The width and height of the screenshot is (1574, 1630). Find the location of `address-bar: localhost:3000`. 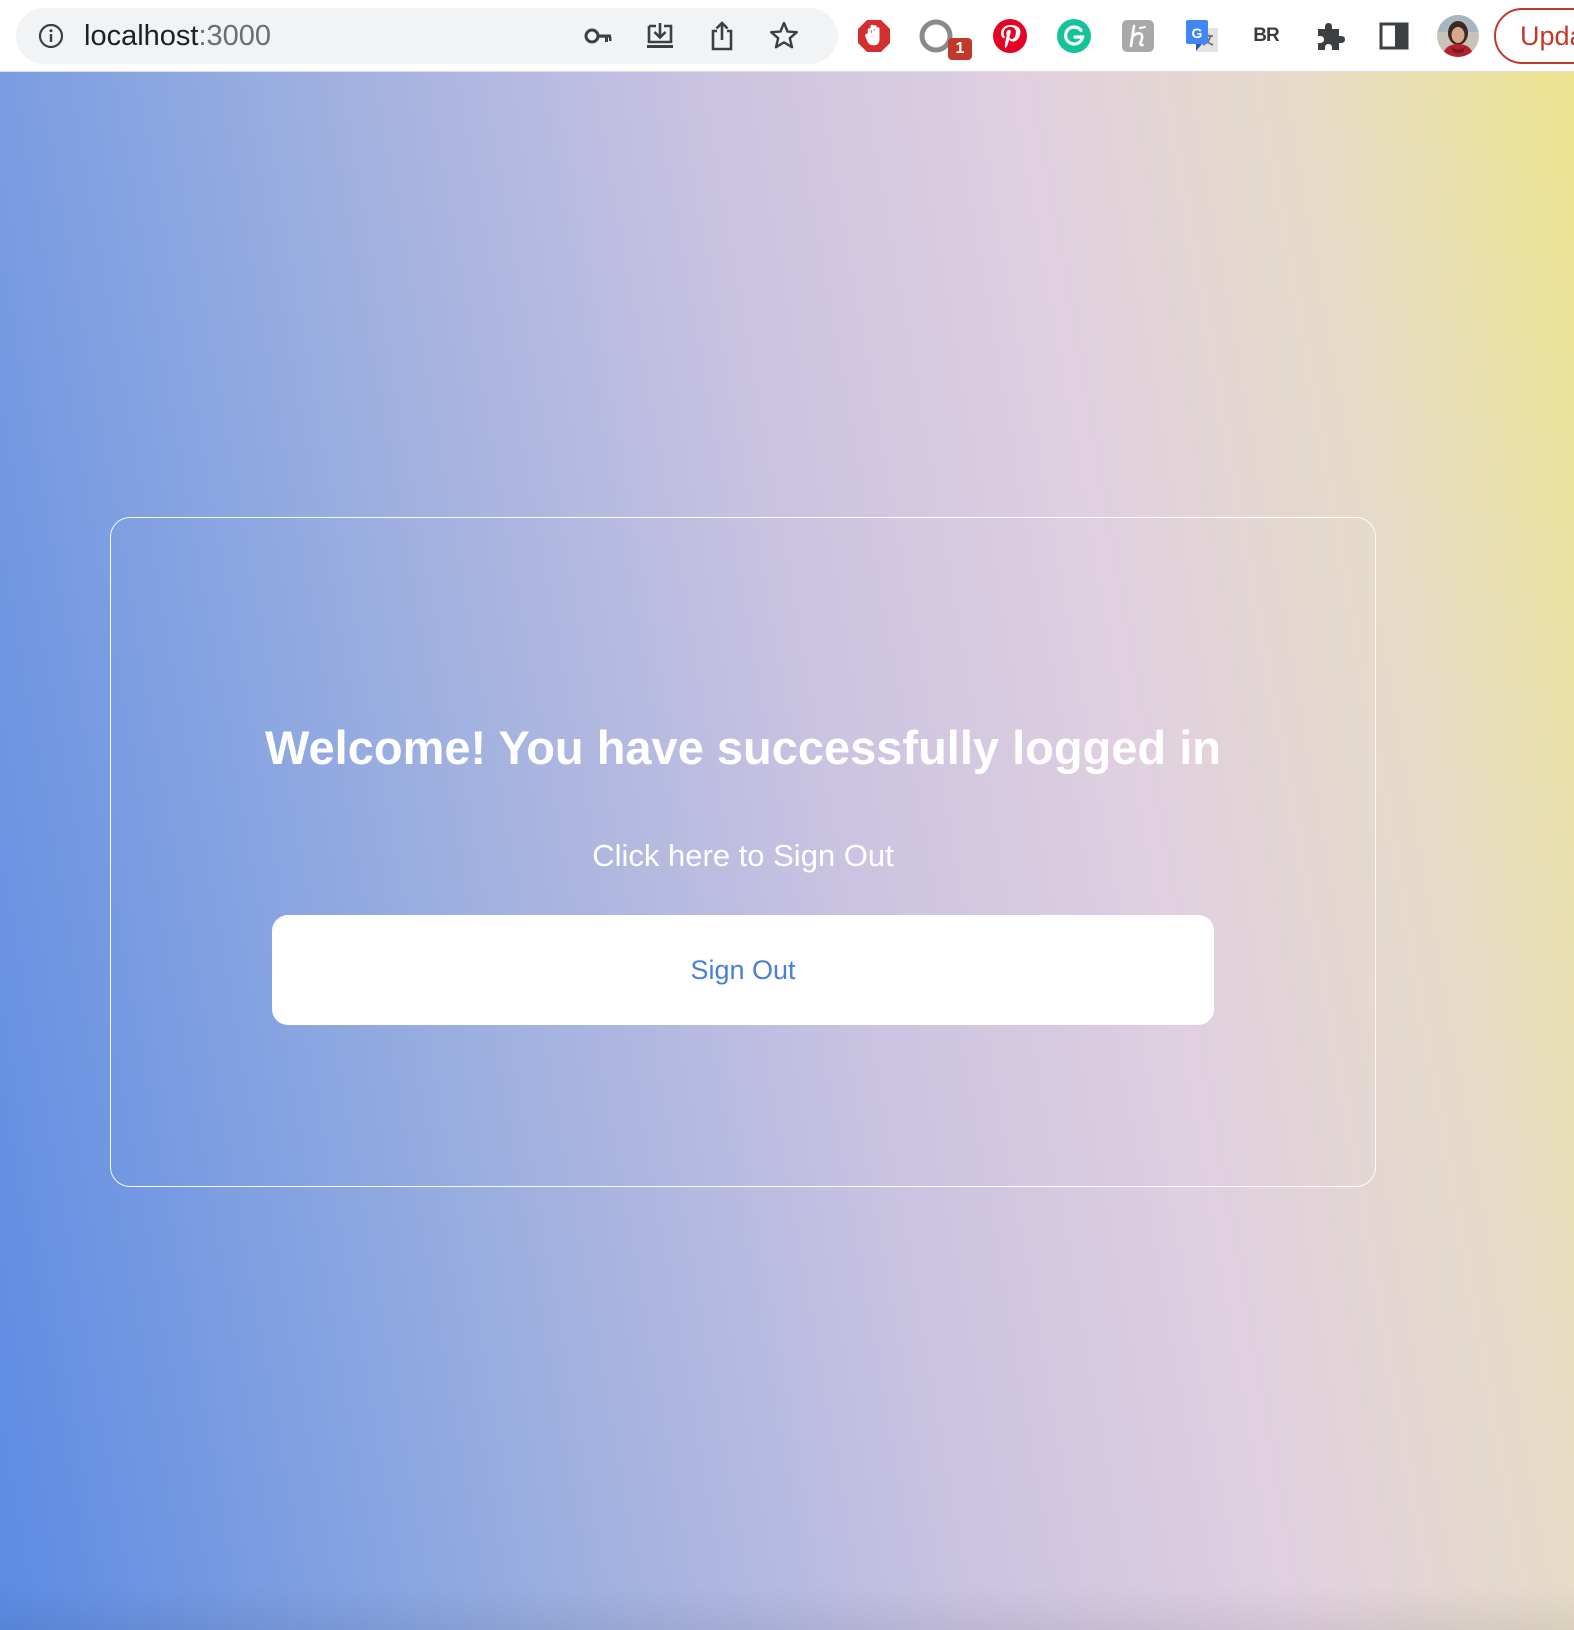

address-bar: localhost:3000 is located at coordinates (427, 36).